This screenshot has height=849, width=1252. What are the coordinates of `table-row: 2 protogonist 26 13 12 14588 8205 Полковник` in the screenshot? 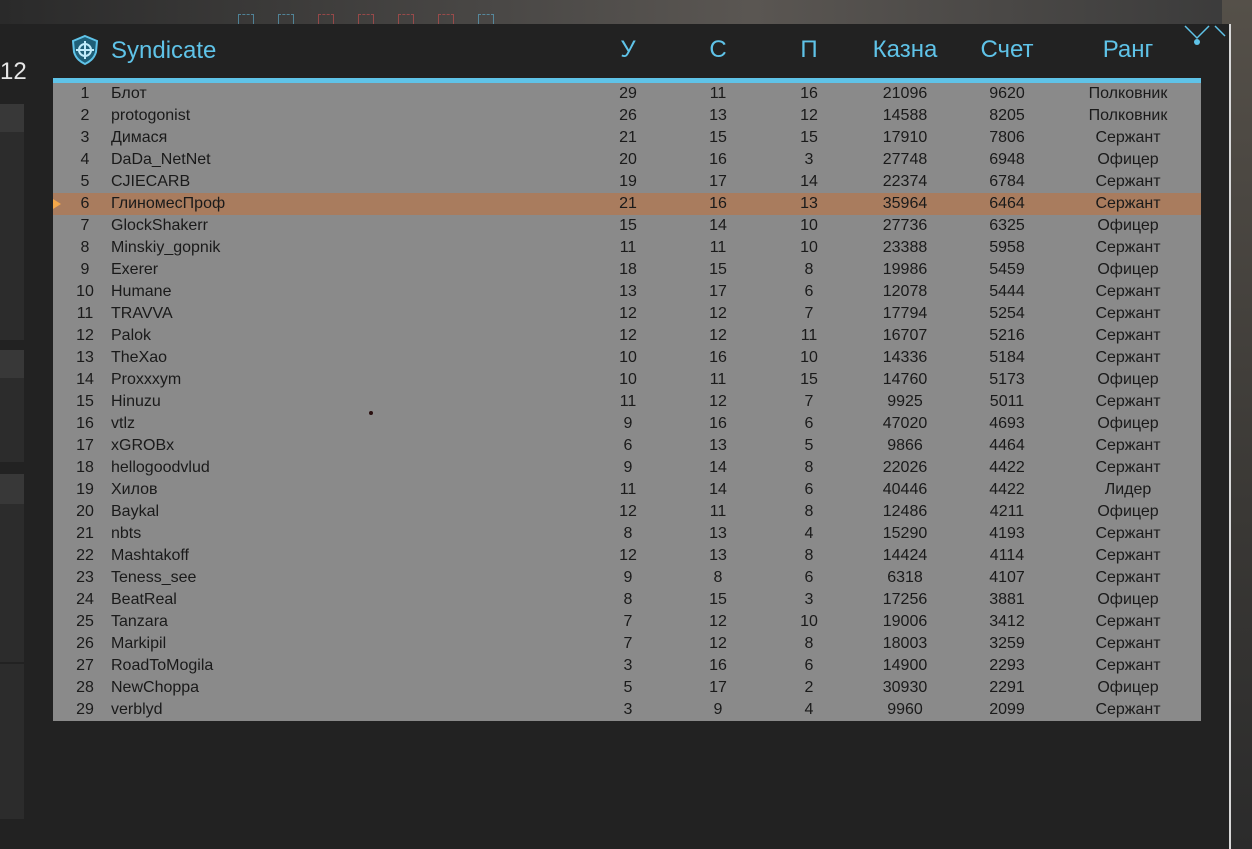 It's located at (627, 116).